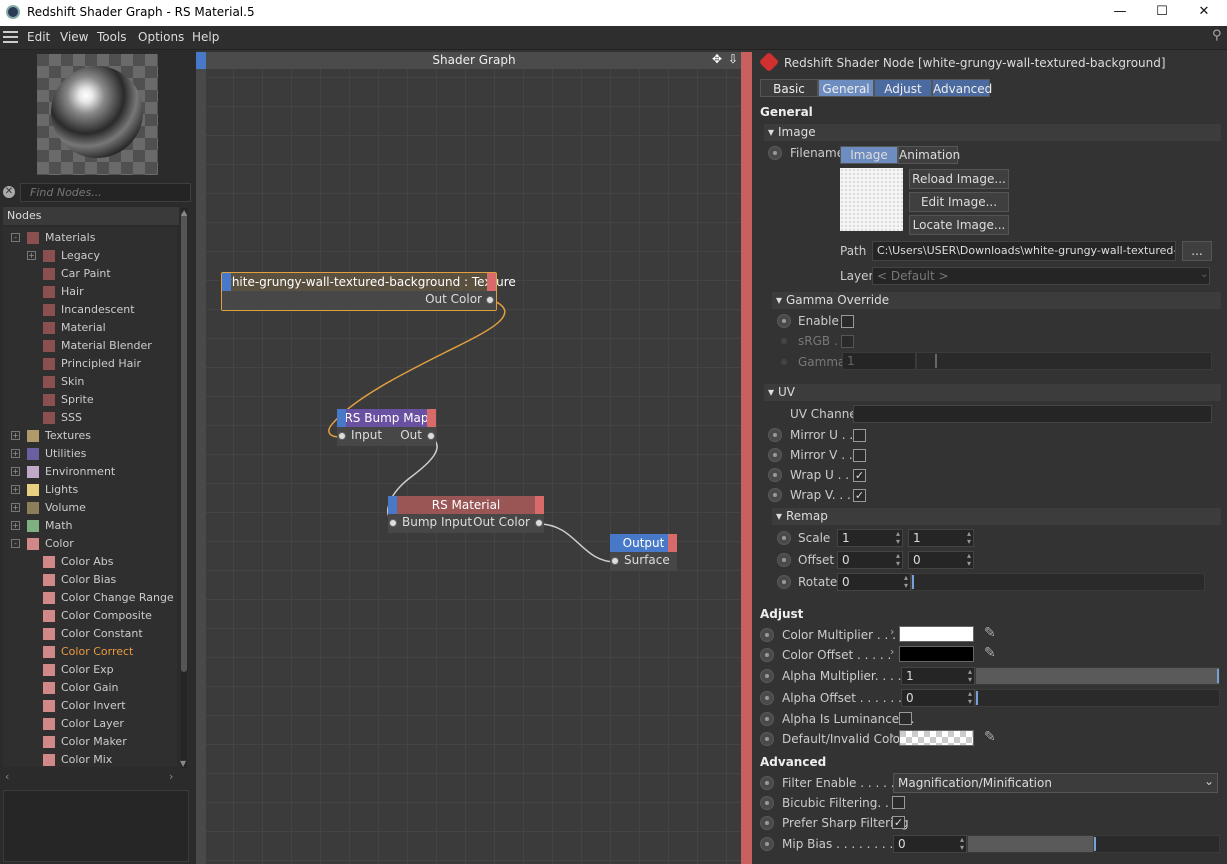 The image size is (1227, 864). Describe the element at coordinates (996, 516) in the screenshot. I see `remap-group-header: Remap` at that location.